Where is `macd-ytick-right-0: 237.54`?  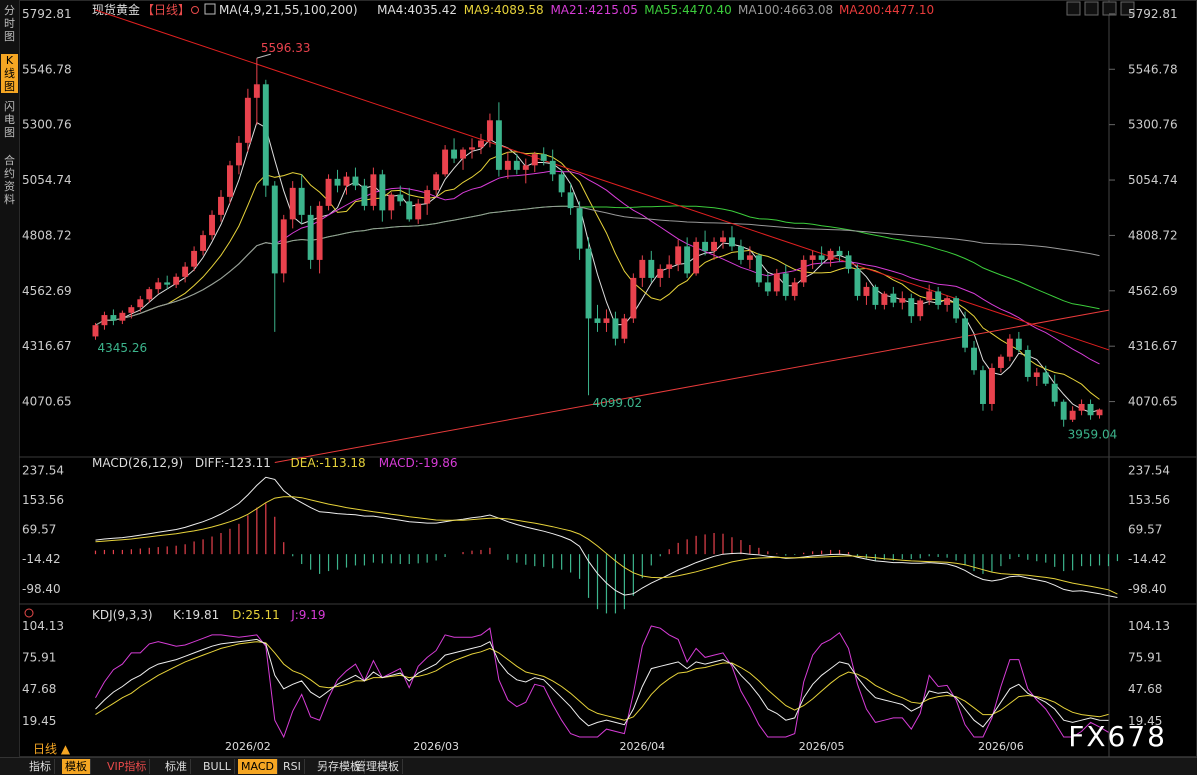 macd-ytick-right-0: 237.54 is located at coordinates (1149, 470).